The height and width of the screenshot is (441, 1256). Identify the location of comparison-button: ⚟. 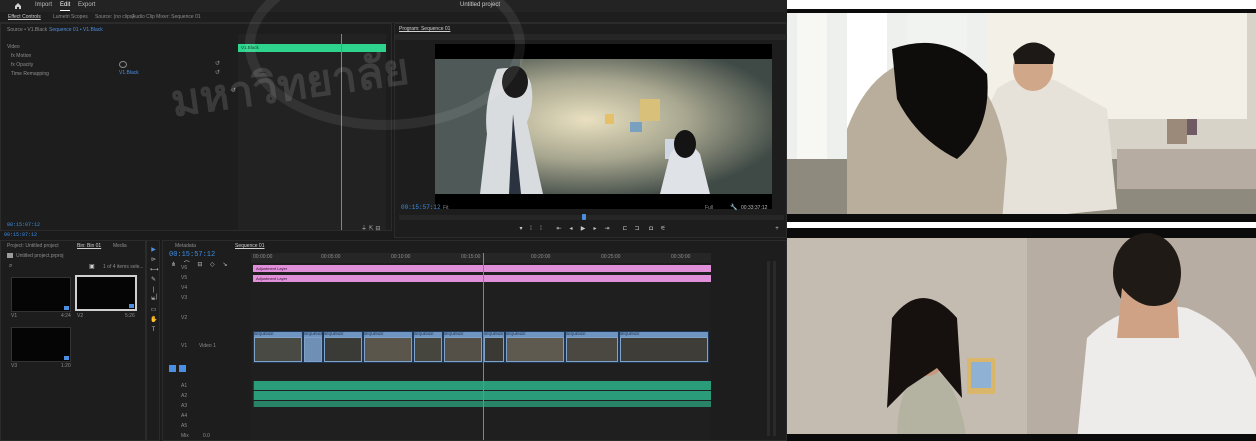
(663, 229).